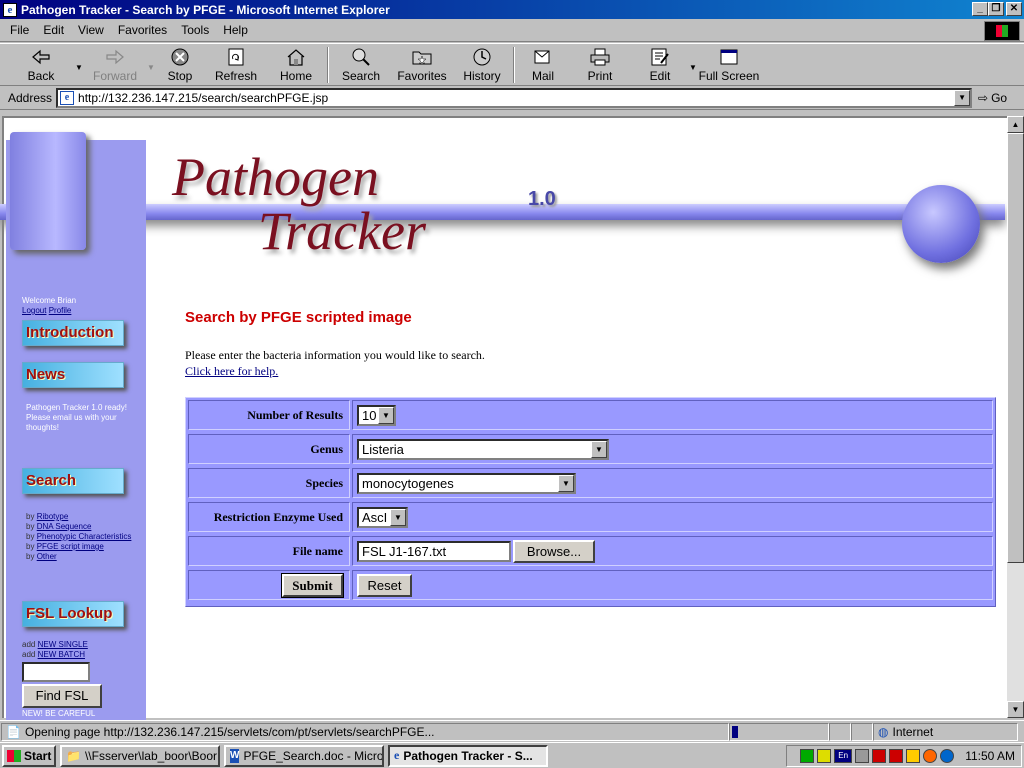  Describe the element at coordinates (275, 177) in the screenshot. I see `logo-line1: Pathogen` at that location.